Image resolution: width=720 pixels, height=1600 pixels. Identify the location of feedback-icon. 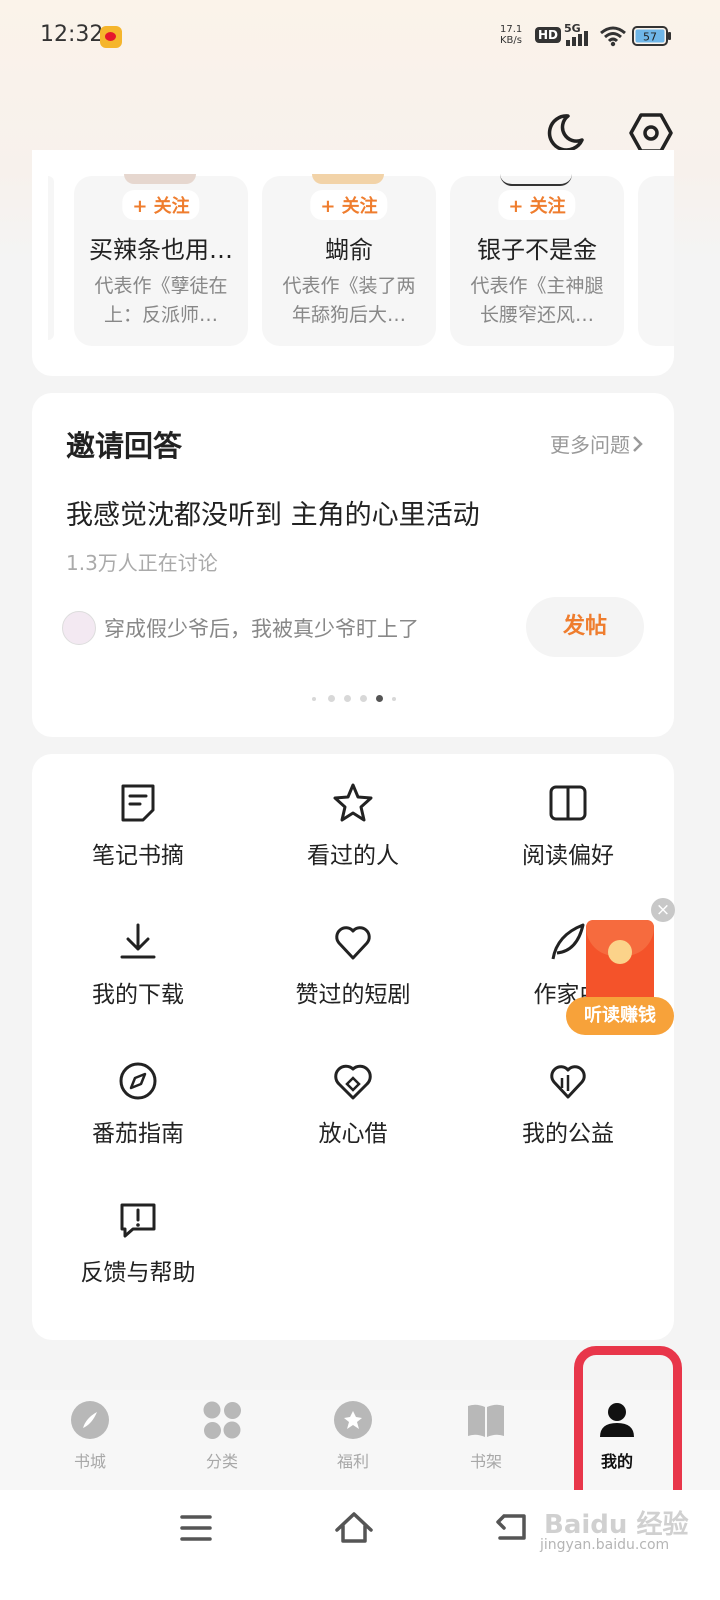
(138, 1220).